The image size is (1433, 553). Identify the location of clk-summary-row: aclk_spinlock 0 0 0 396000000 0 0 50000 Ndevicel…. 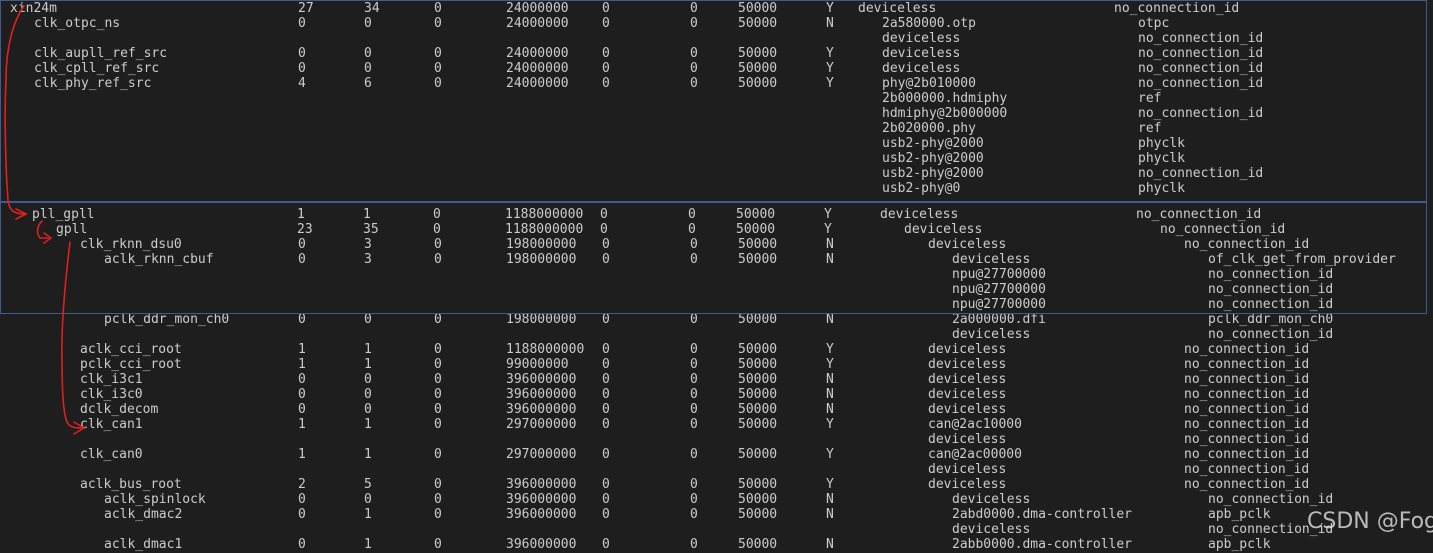
(716, 499).